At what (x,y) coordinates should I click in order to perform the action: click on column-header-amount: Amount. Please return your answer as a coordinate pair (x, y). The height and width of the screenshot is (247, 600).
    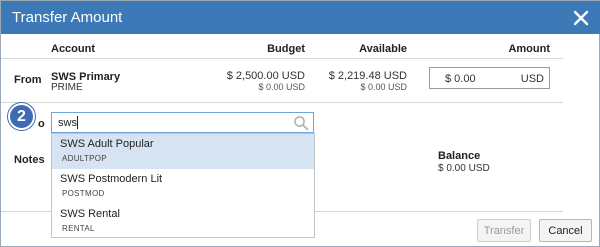
    Looking at the image, I should click on (529, 49).